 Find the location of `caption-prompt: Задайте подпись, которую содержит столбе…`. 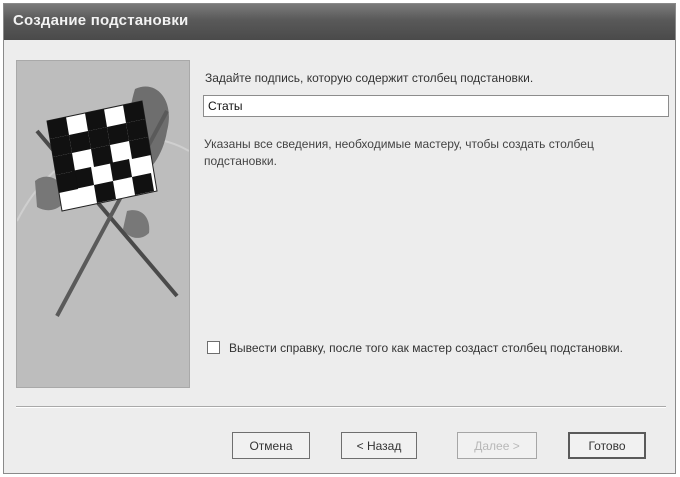

caption-prompt: Задайте подпись, которую содержит столбе… is located at coordinates (369, 78).